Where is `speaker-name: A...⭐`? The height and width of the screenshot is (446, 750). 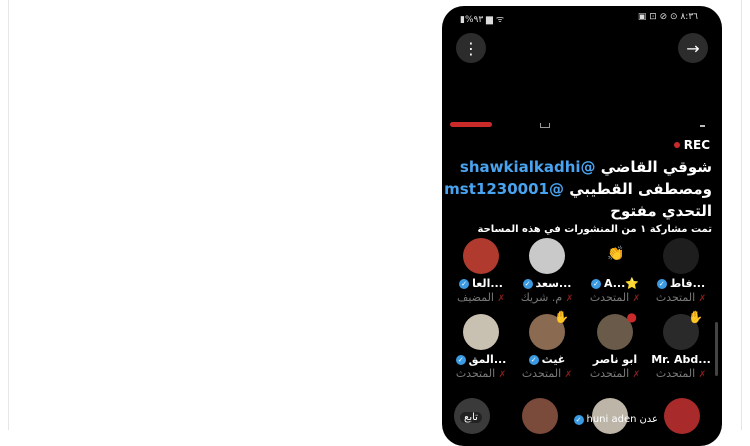 speaker-name: A...⭐ is located at coordinates (621, 283).